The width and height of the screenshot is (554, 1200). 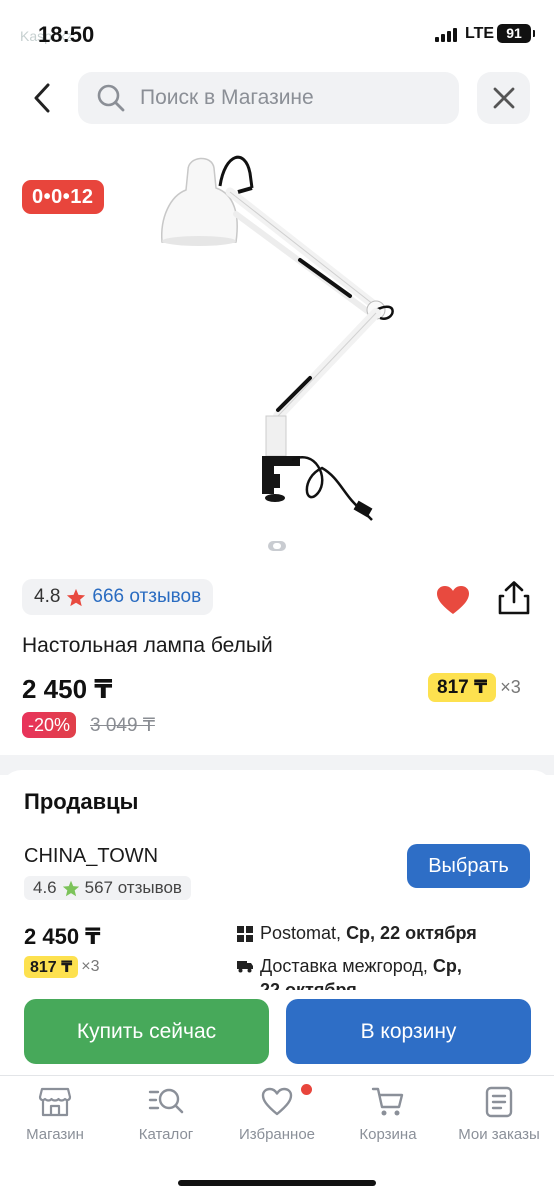 I want to click on delivery-option-intercity: Доставка межгород, Ср, 22 октября, so click(x=361, y=972).